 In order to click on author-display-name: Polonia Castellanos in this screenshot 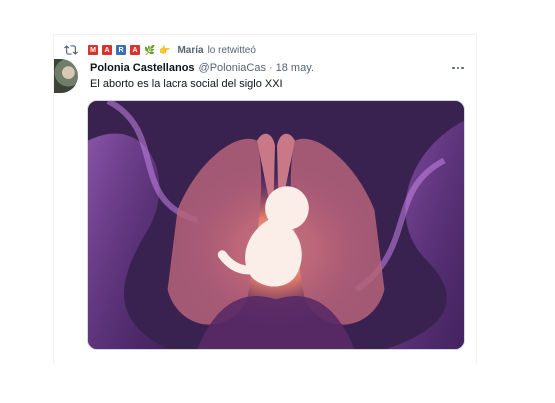, I will do `click(142, 68)`.